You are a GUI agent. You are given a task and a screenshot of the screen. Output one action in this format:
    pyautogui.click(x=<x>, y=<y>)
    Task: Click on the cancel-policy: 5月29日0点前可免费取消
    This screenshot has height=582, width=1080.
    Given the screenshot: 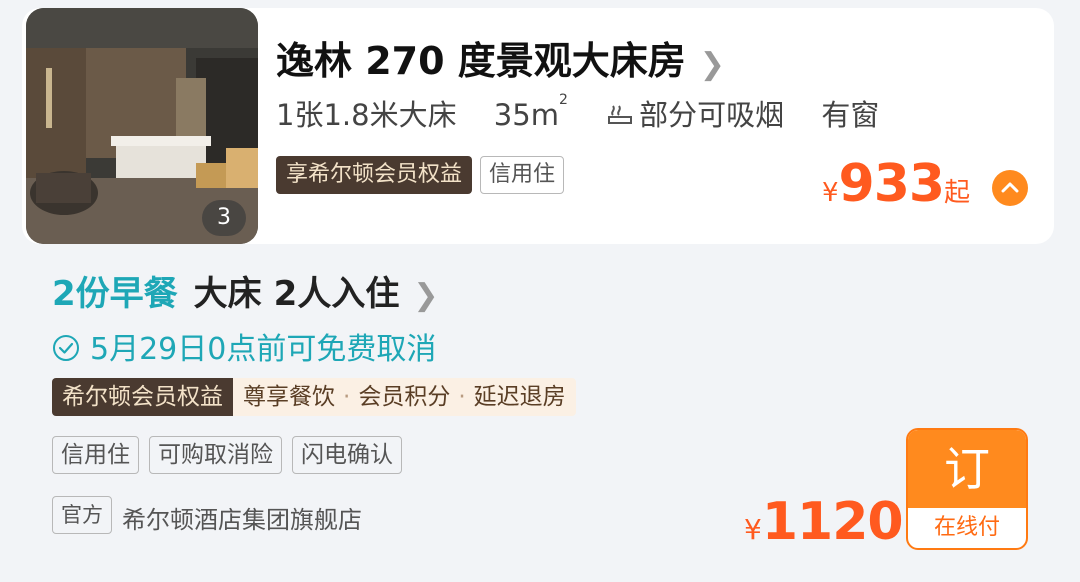 What is the action you would take?
    pyautogui.click(x=244, y=346)
    